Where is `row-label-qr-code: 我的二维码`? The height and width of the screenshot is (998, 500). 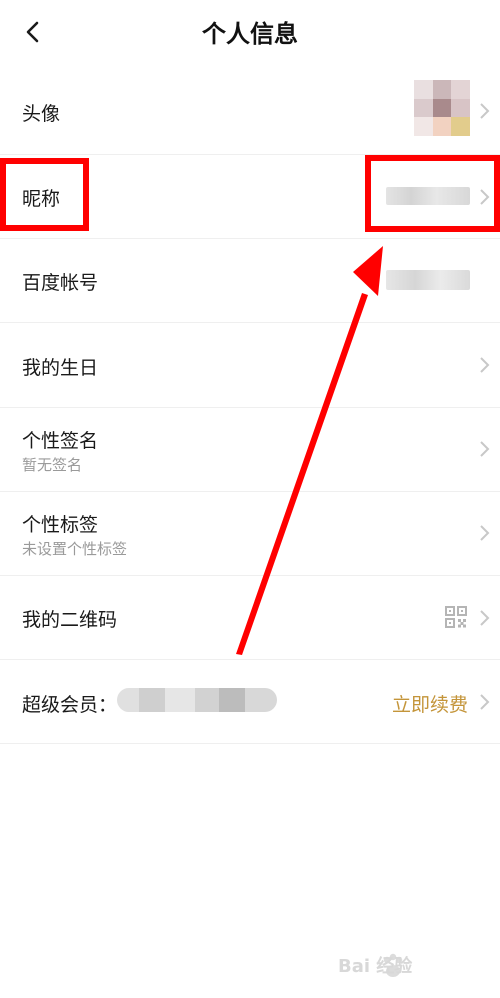 row-label-qr-code: 我的二维码 is located at coordinates (70, 620).